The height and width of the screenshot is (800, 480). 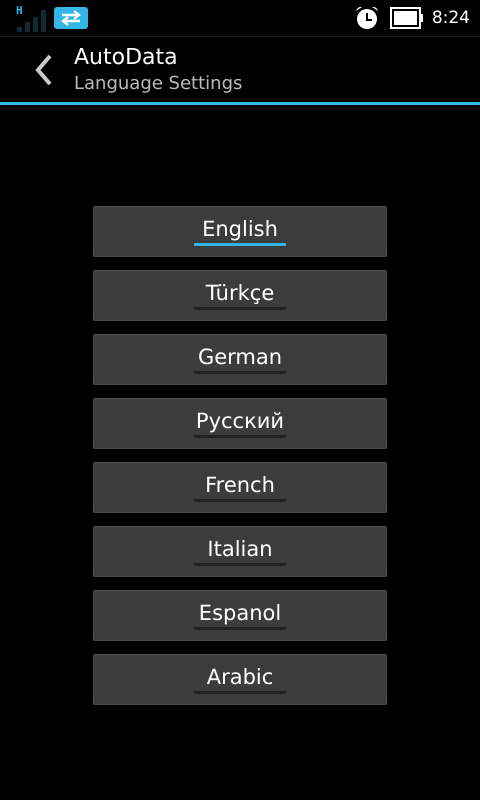 What do you see at coordinates (367, 18) in the screenshot?
I see `alarm-clock-icon` at bounding box center [367, 18].